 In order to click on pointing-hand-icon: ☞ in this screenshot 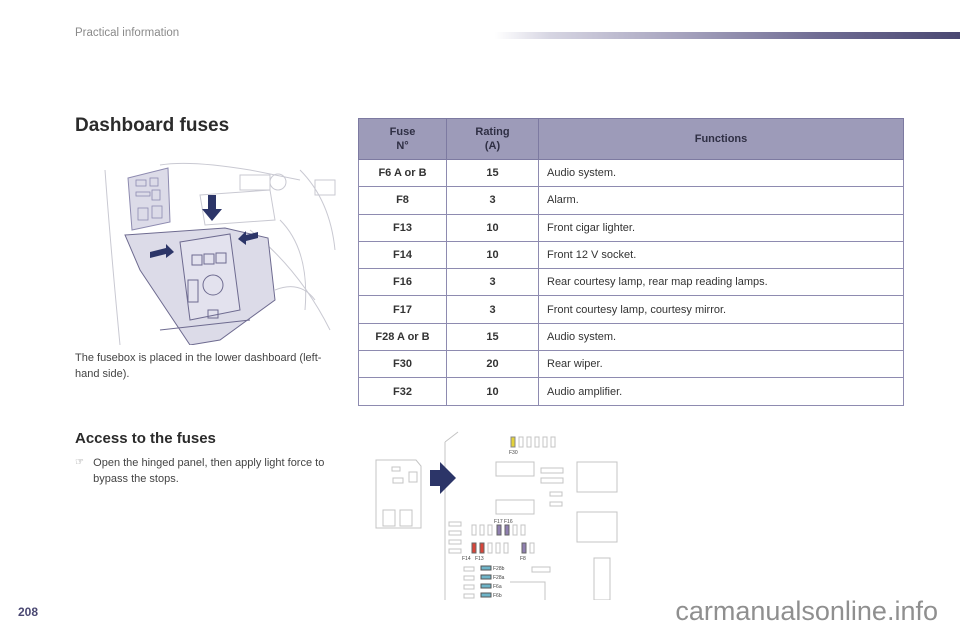, I will do `click(79, 462)`.